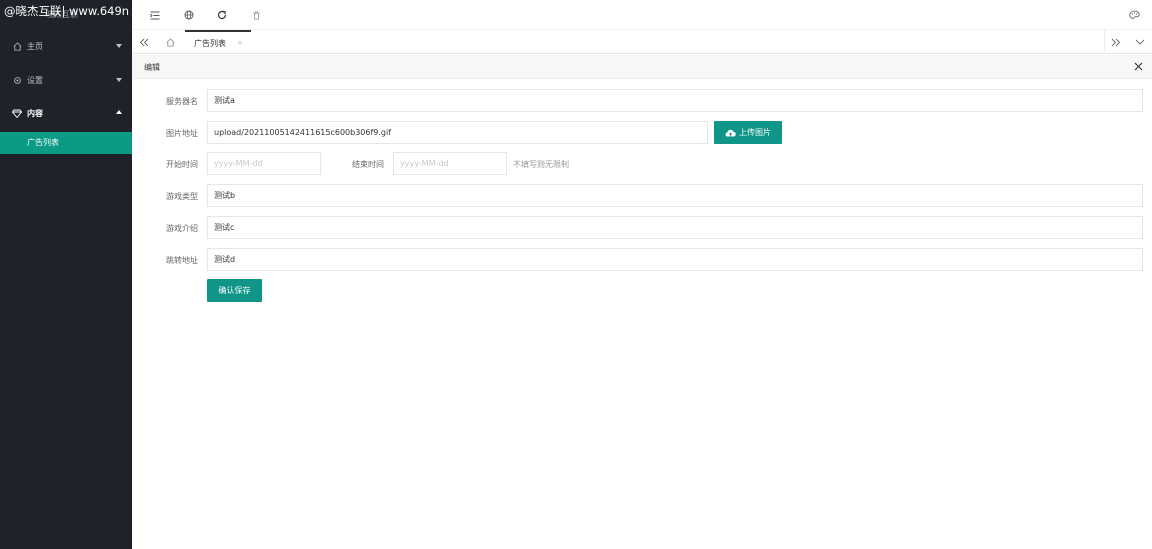  Describe the element at coordinates (1140, 42) in the screenshot. I see `tabs-menu-chevron-down-icon` at that location.